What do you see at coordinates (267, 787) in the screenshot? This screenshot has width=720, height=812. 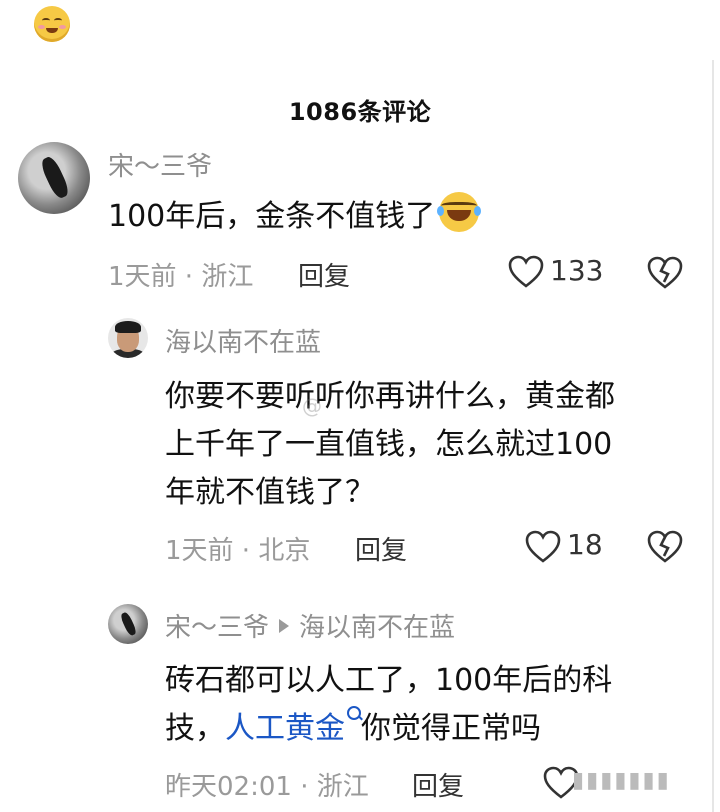 I see `comment-meta: 昨天02:01 · 浙江` at bounding box center [267, 787].